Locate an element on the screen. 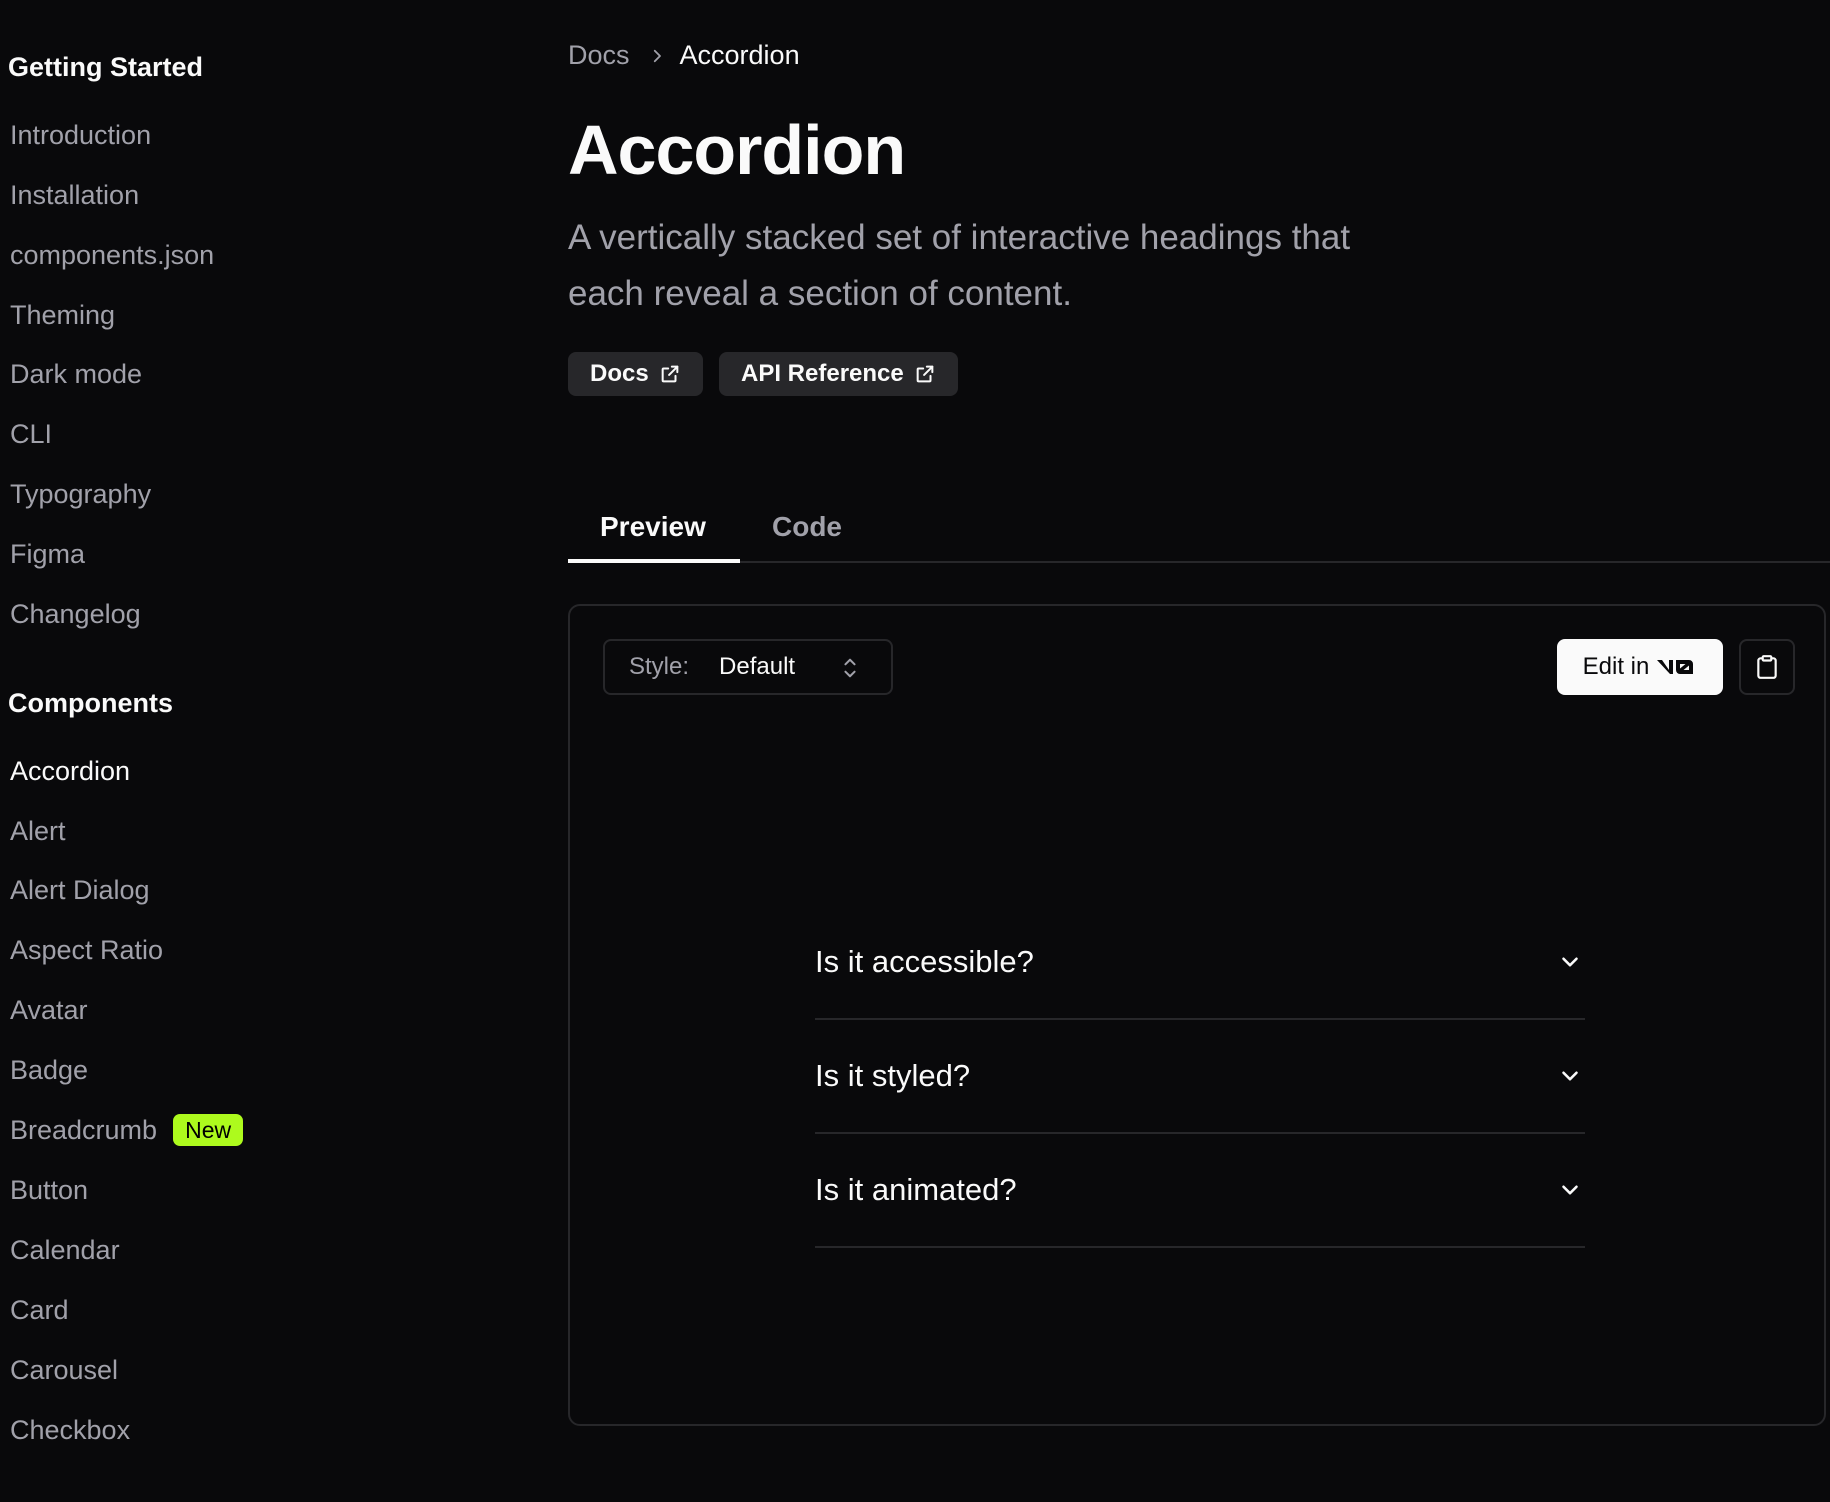 This screenshot has width=1830, height=1502. sidebar-item-introduction: Introduction is located at coordinates (80, 135).